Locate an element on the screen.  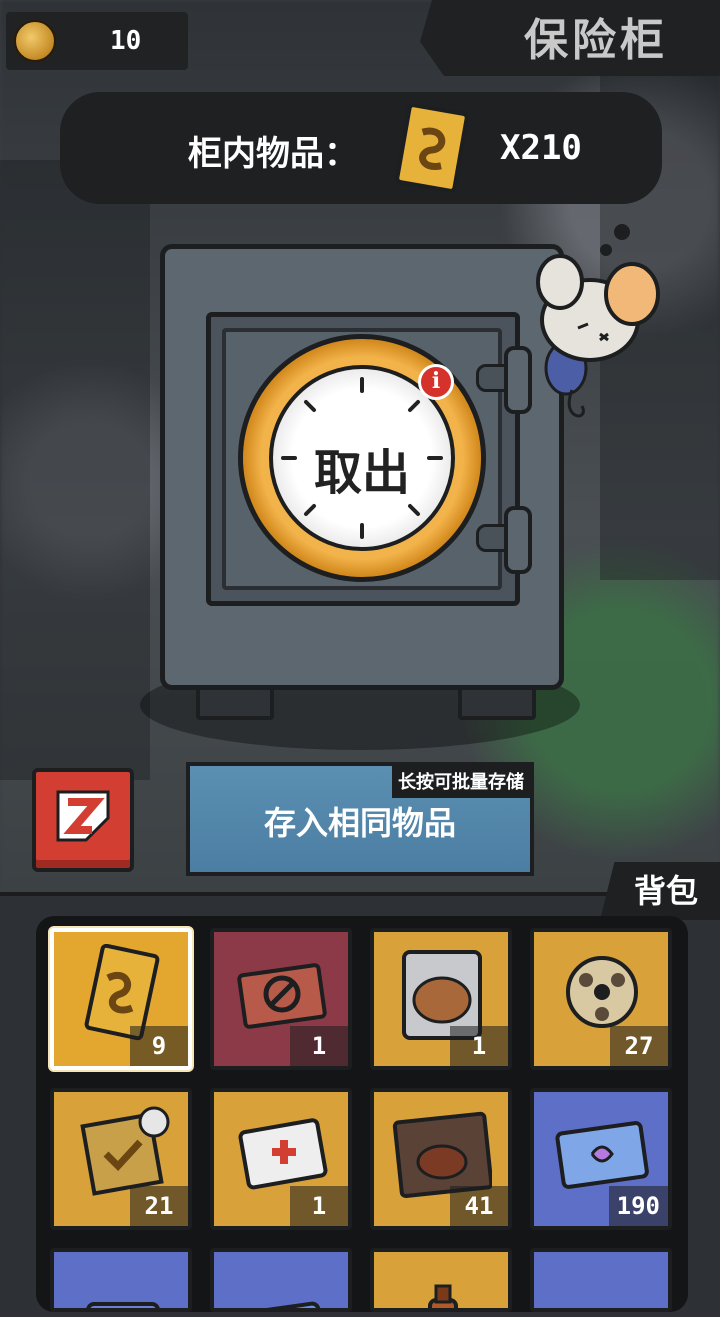
inventory-slot-sauce-bottle is located at coordinates (441, 1280).